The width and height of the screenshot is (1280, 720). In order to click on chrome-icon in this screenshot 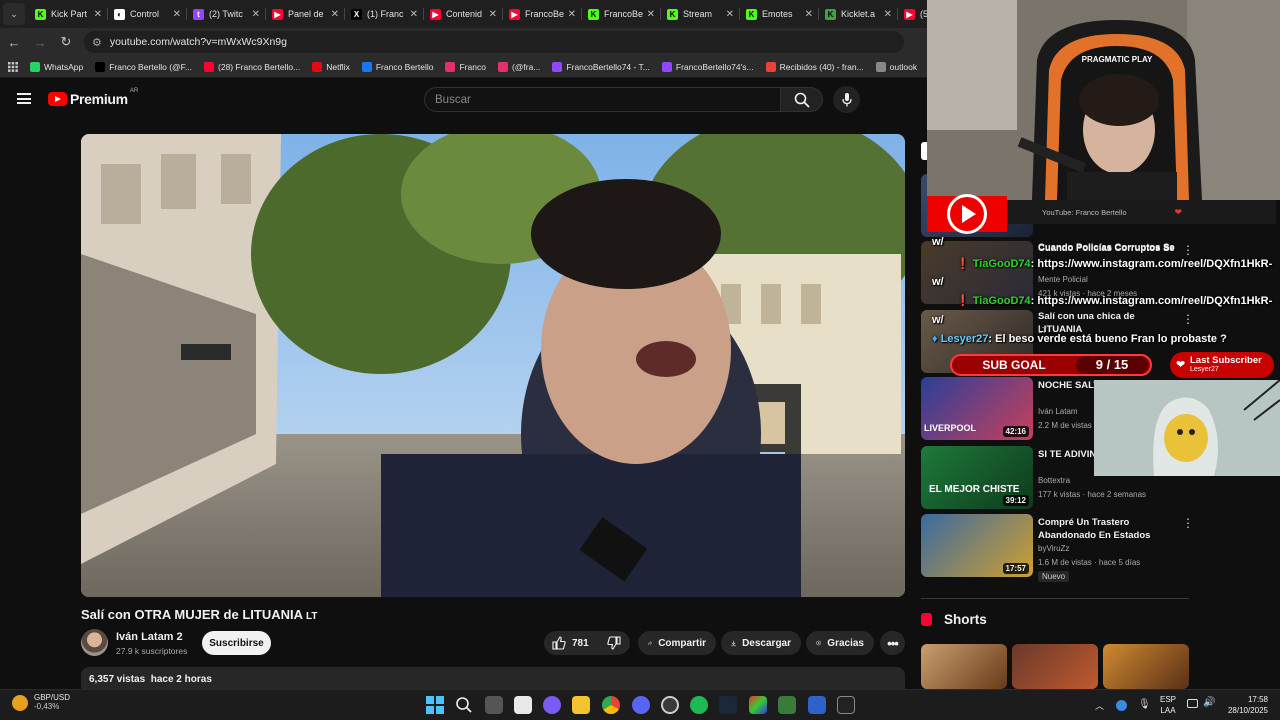, I will do `click(611, 705)`.